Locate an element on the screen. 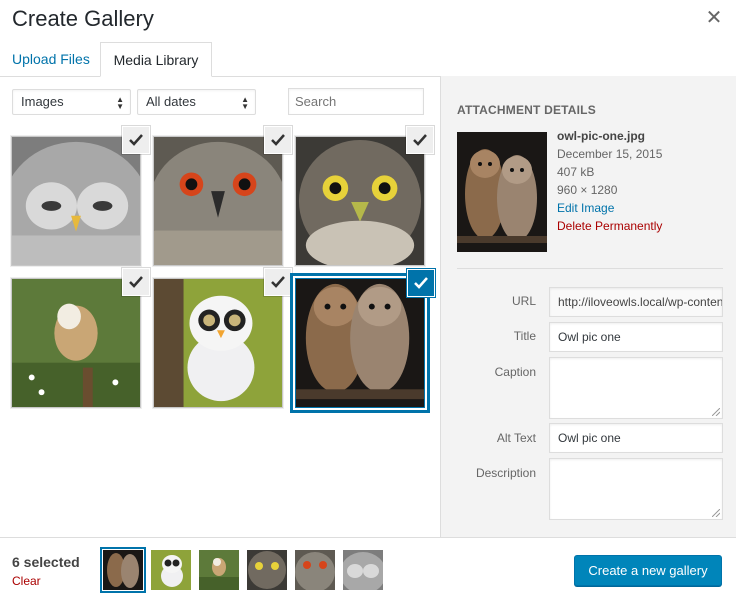 Image resolution: width=736 pixels, height=593 pixels. edit-image-link: Edit Image is located at coordinates (585, 208).